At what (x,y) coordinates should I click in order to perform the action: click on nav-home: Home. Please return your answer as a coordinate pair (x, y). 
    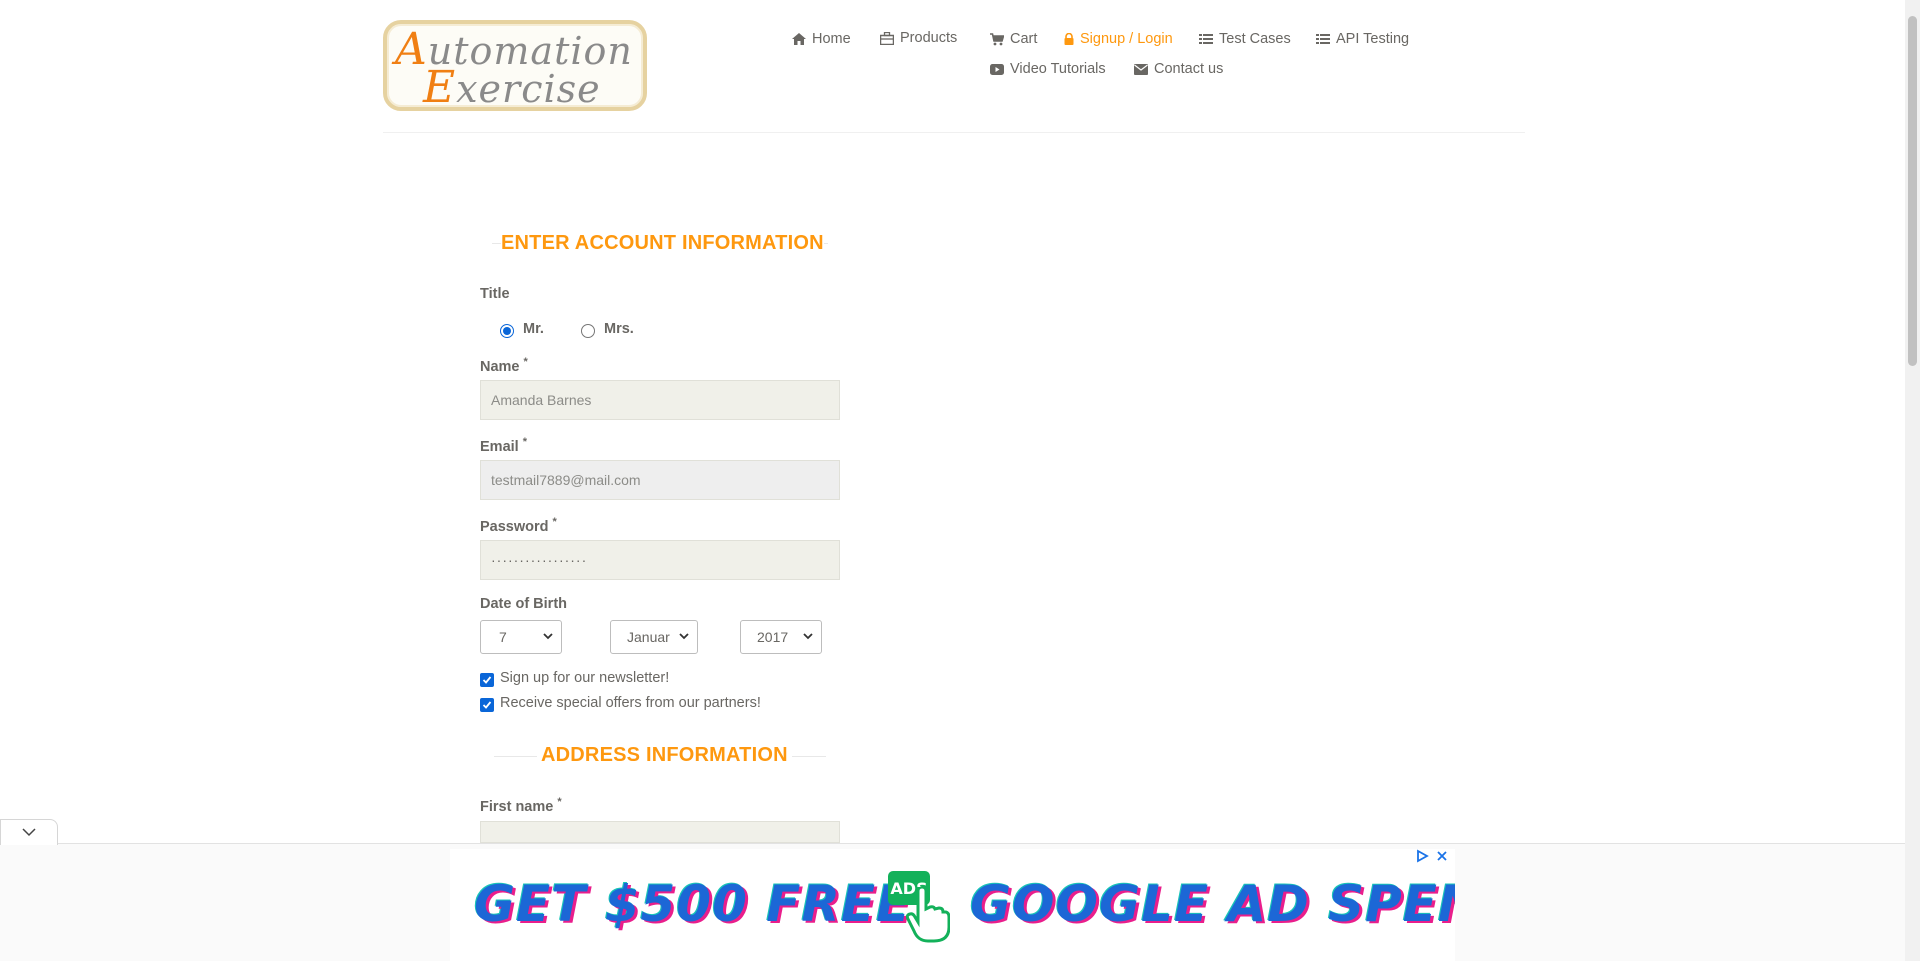
    Looking at the image, I should click on (821, 39).